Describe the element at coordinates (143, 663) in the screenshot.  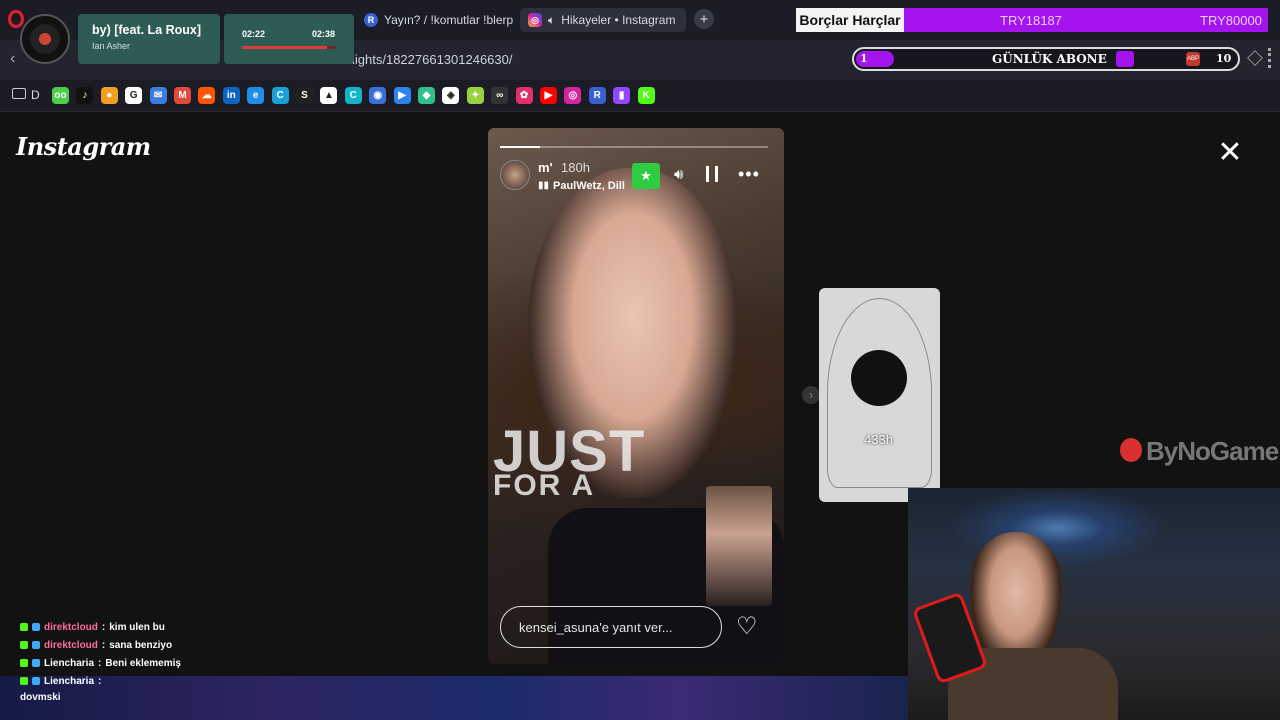
I see `chat-text: Beni eklememiş` at that location.